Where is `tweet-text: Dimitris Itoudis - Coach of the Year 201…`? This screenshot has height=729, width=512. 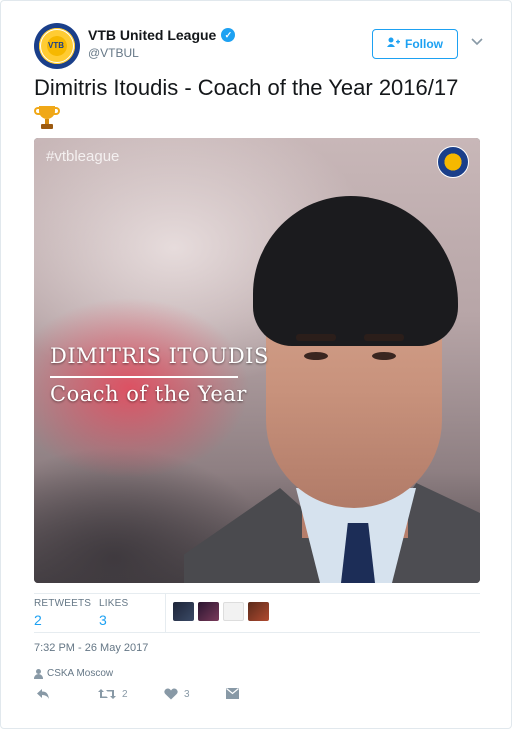
tweet-text: Dimitris Itoudis - Coach of the Year 201… is located at coordinates (259, 103).